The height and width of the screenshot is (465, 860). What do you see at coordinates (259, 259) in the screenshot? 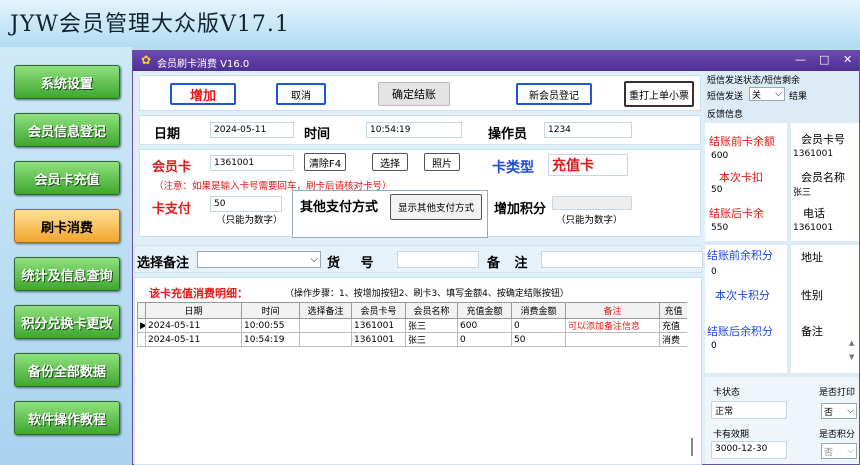
I see `remark-select: ⌵` at bounding box center [259, 259].